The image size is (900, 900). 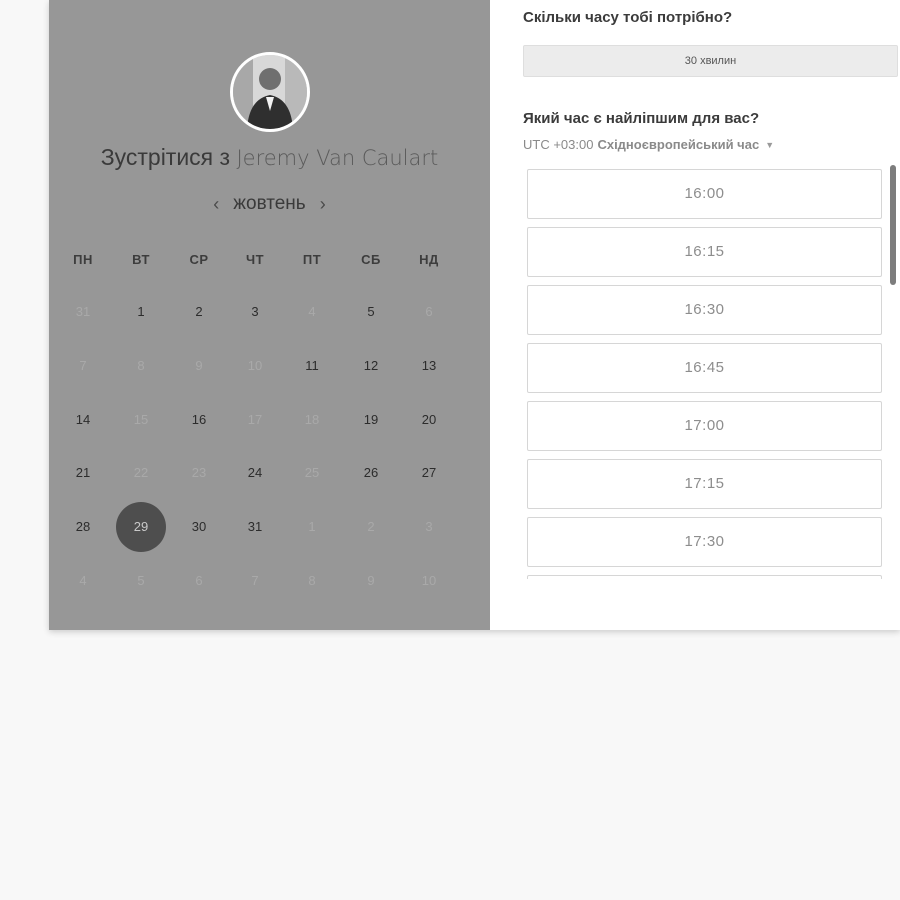 What do you see at coordinates (429, 366) in the screenshot?
I see `calendar-day: 13` at bounding box center [429, 366].